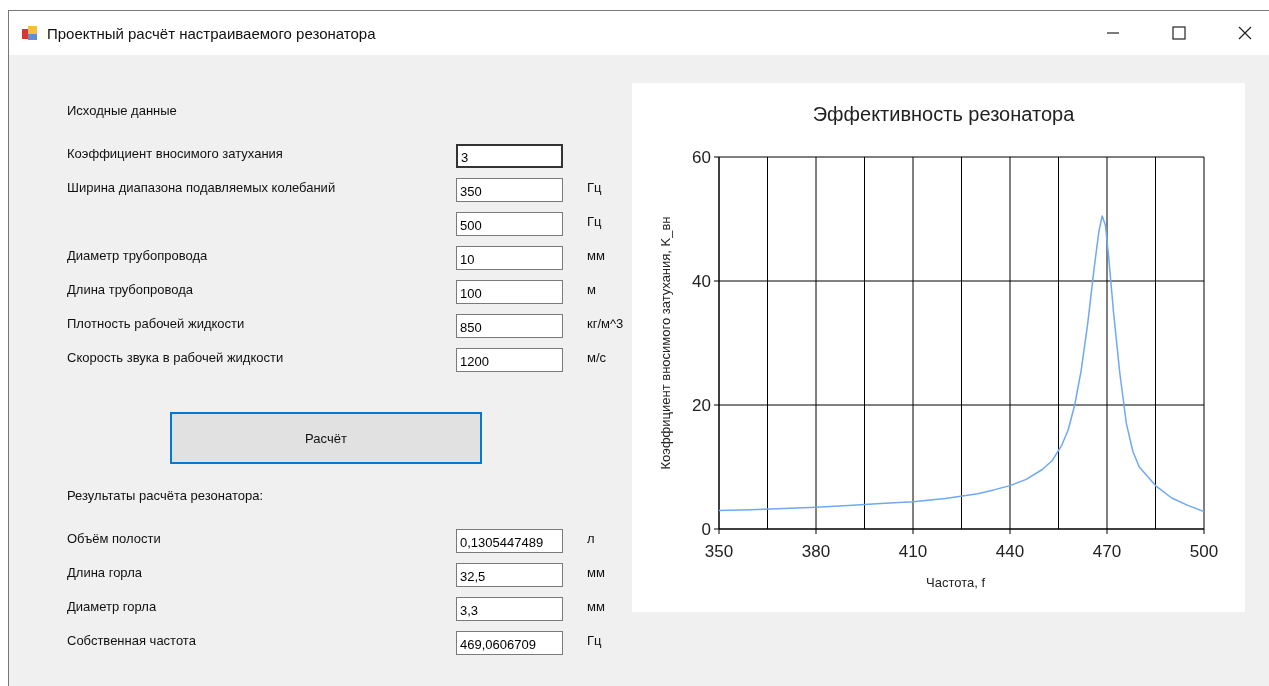 The image size is (1269, 686). I want to click on calculate-button: Расчёт, so click(326, 438).